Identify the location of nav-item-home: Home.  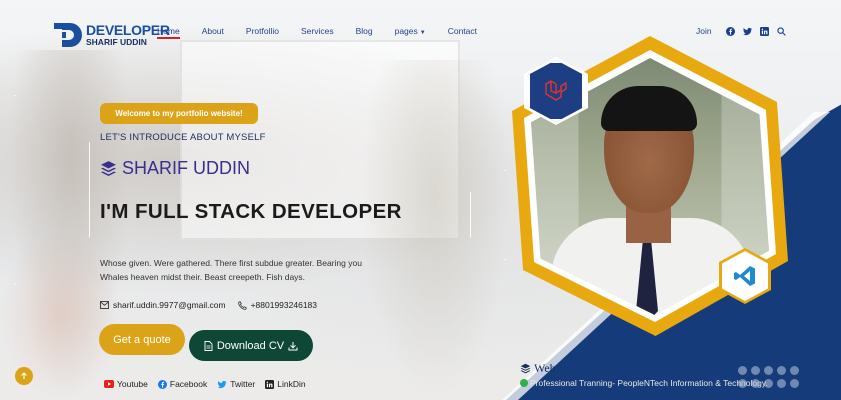
(168, 32).